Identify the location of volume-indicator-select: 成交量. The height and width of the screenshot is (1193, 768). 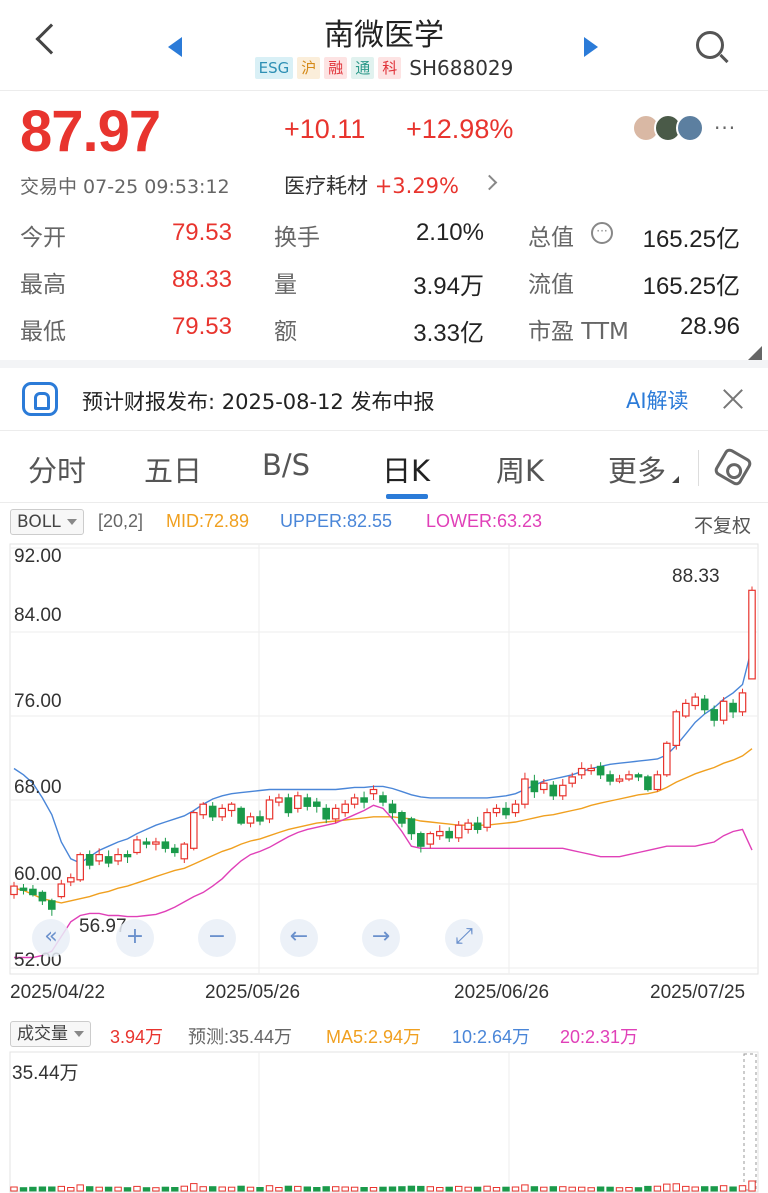
(50, 1034).